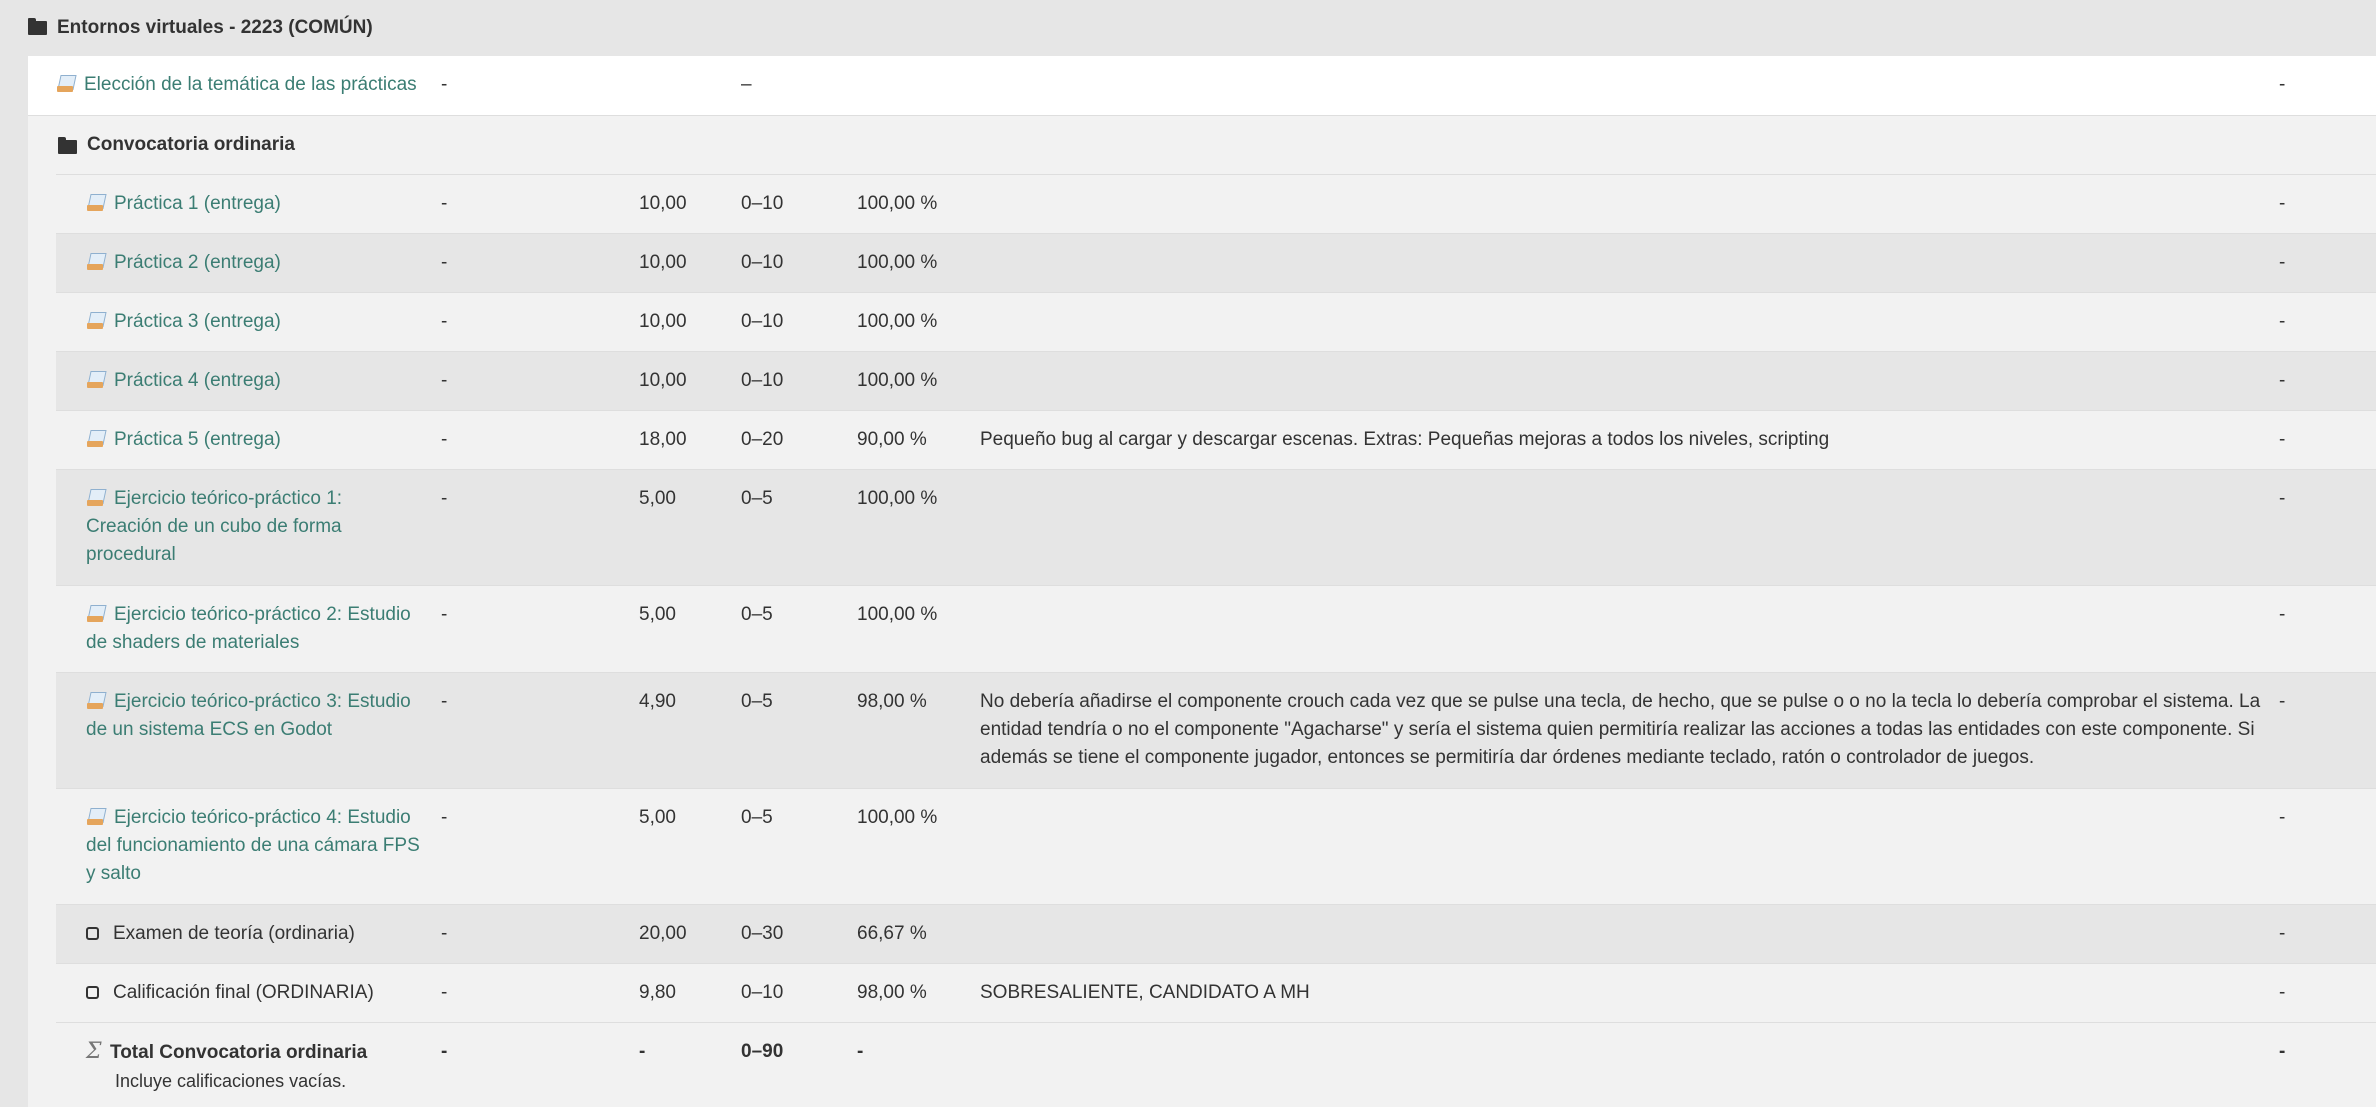 Image resolution: width=2376 pixels, height=1107 pixels. Describe the element at coordinates (197, 380) in the screenshot. I see `grade-item-text: Práctica 4 (entrega)` at that location.